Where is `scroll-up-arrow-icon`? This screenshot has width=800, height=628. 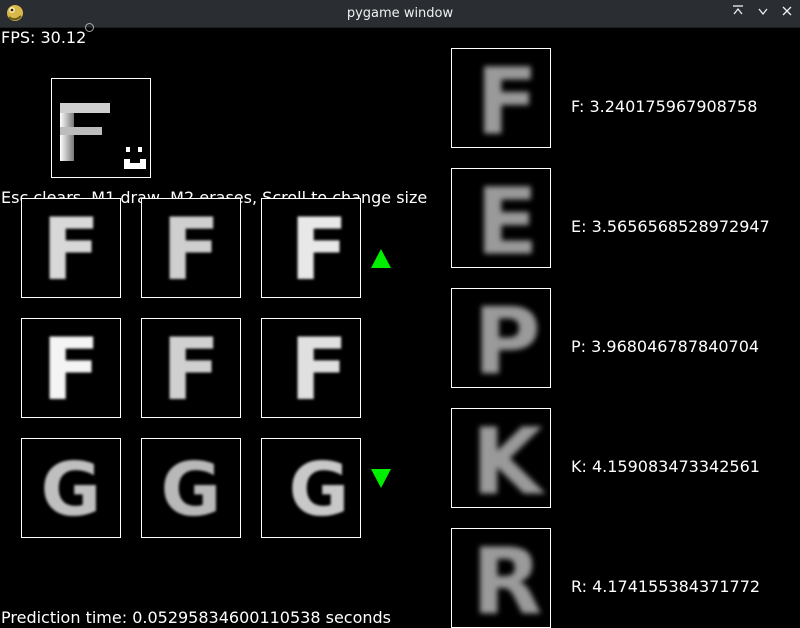
scroll-up-arrow-icon is located at coordinates (381, 259).